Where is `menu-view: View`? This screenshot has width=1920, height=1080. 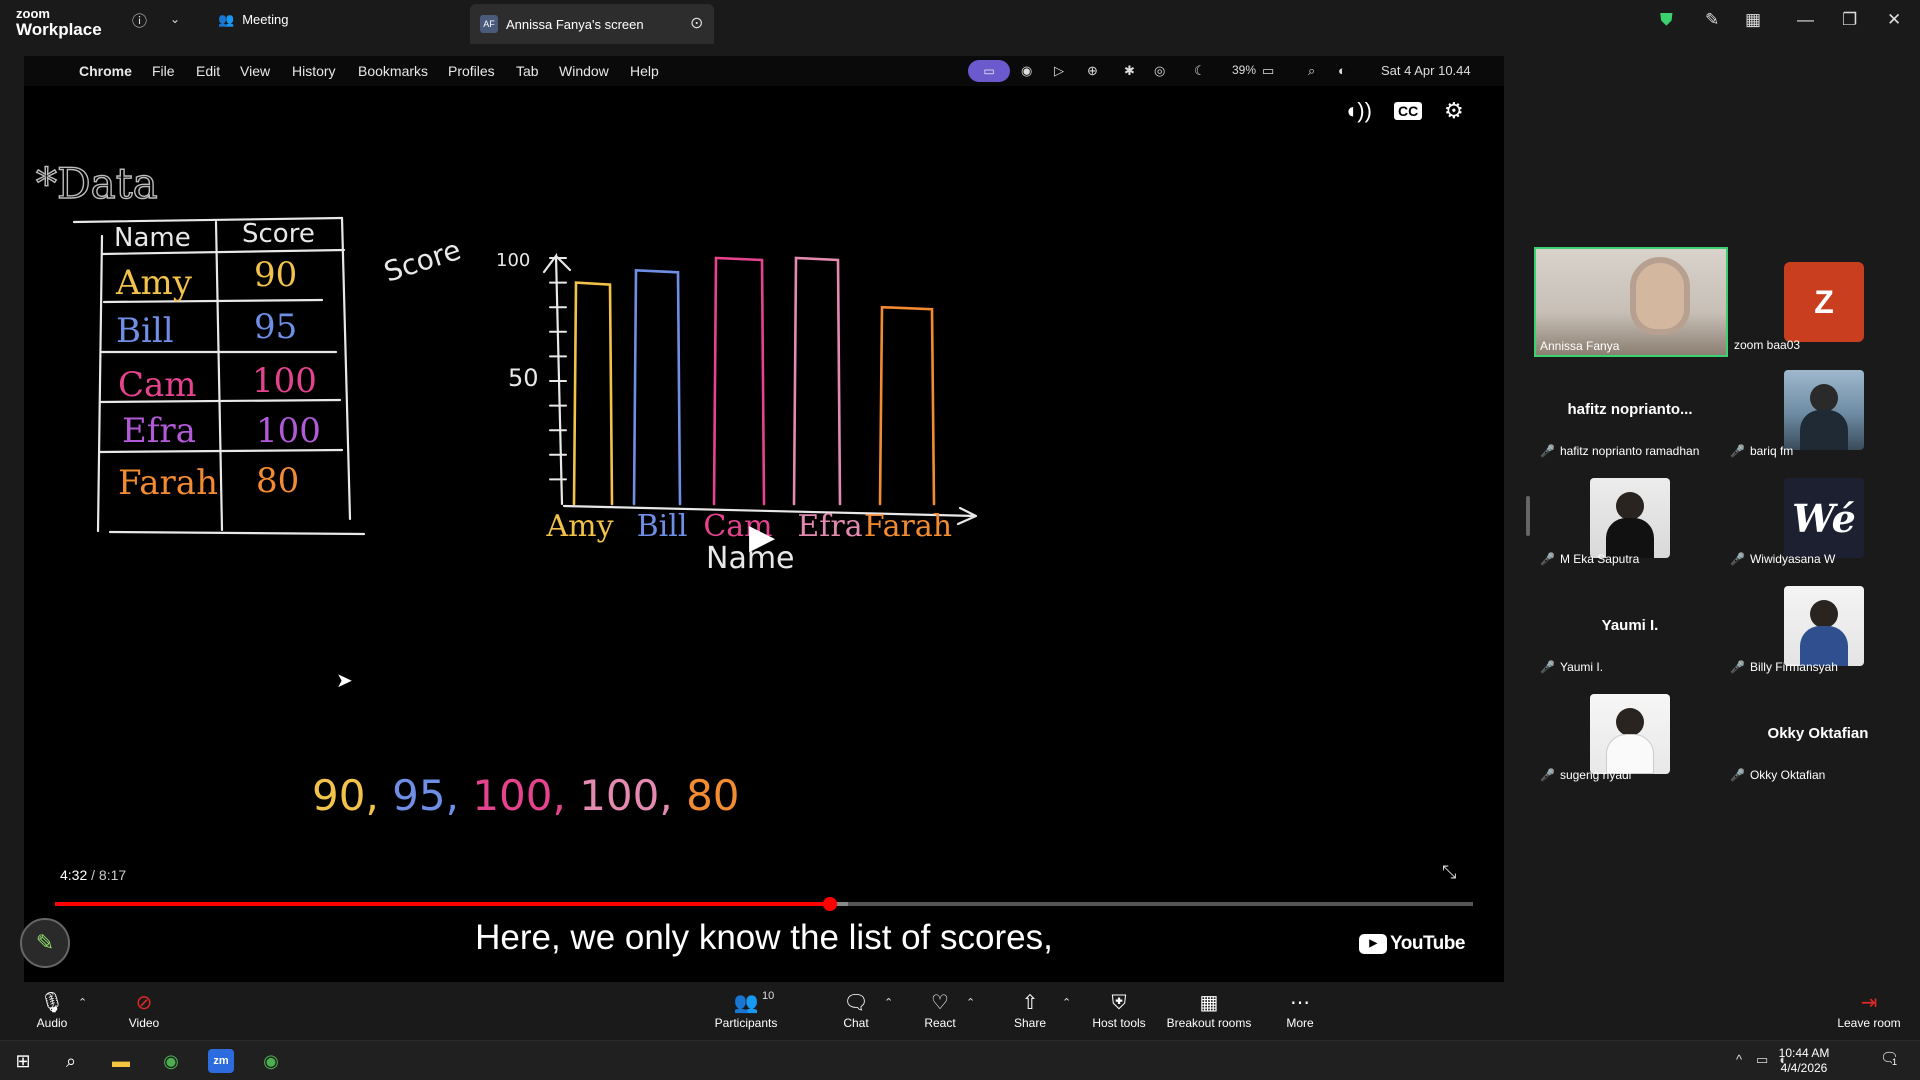
menu-view: View is located at coordinates (255, 71).